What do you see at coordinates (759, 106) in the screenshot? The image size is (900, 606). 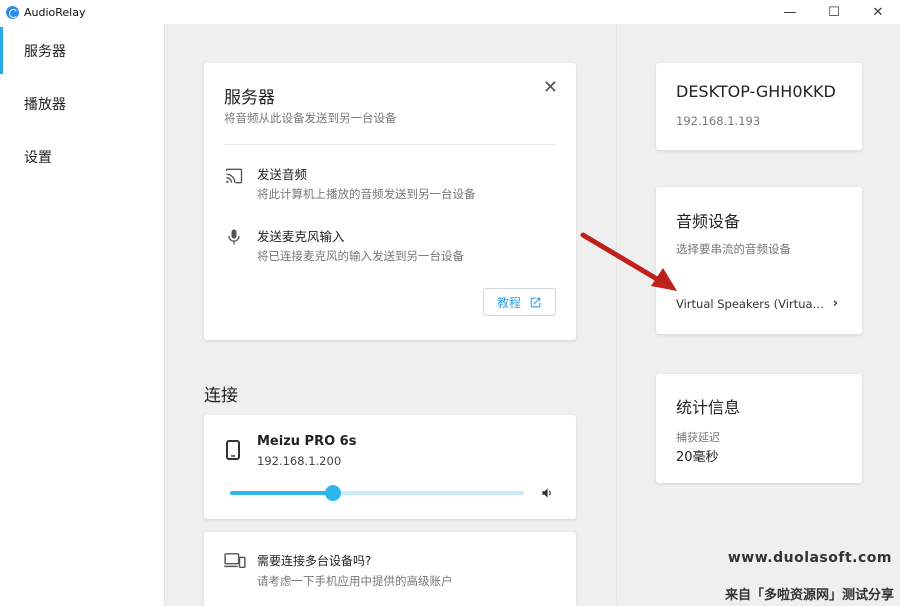 I see `host-card: DESKTOP-GHH0KKD 192.168.1.193` at bounding box center [759, 106].